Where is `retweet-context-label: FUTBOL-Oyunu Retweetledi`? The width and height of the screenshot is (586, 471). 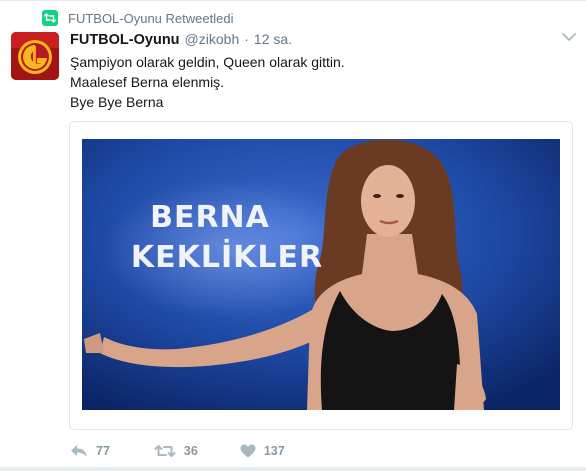
retweet-context-label: FUTBOL-Oyunu Retweetledi is located at coordinates (150, 18).